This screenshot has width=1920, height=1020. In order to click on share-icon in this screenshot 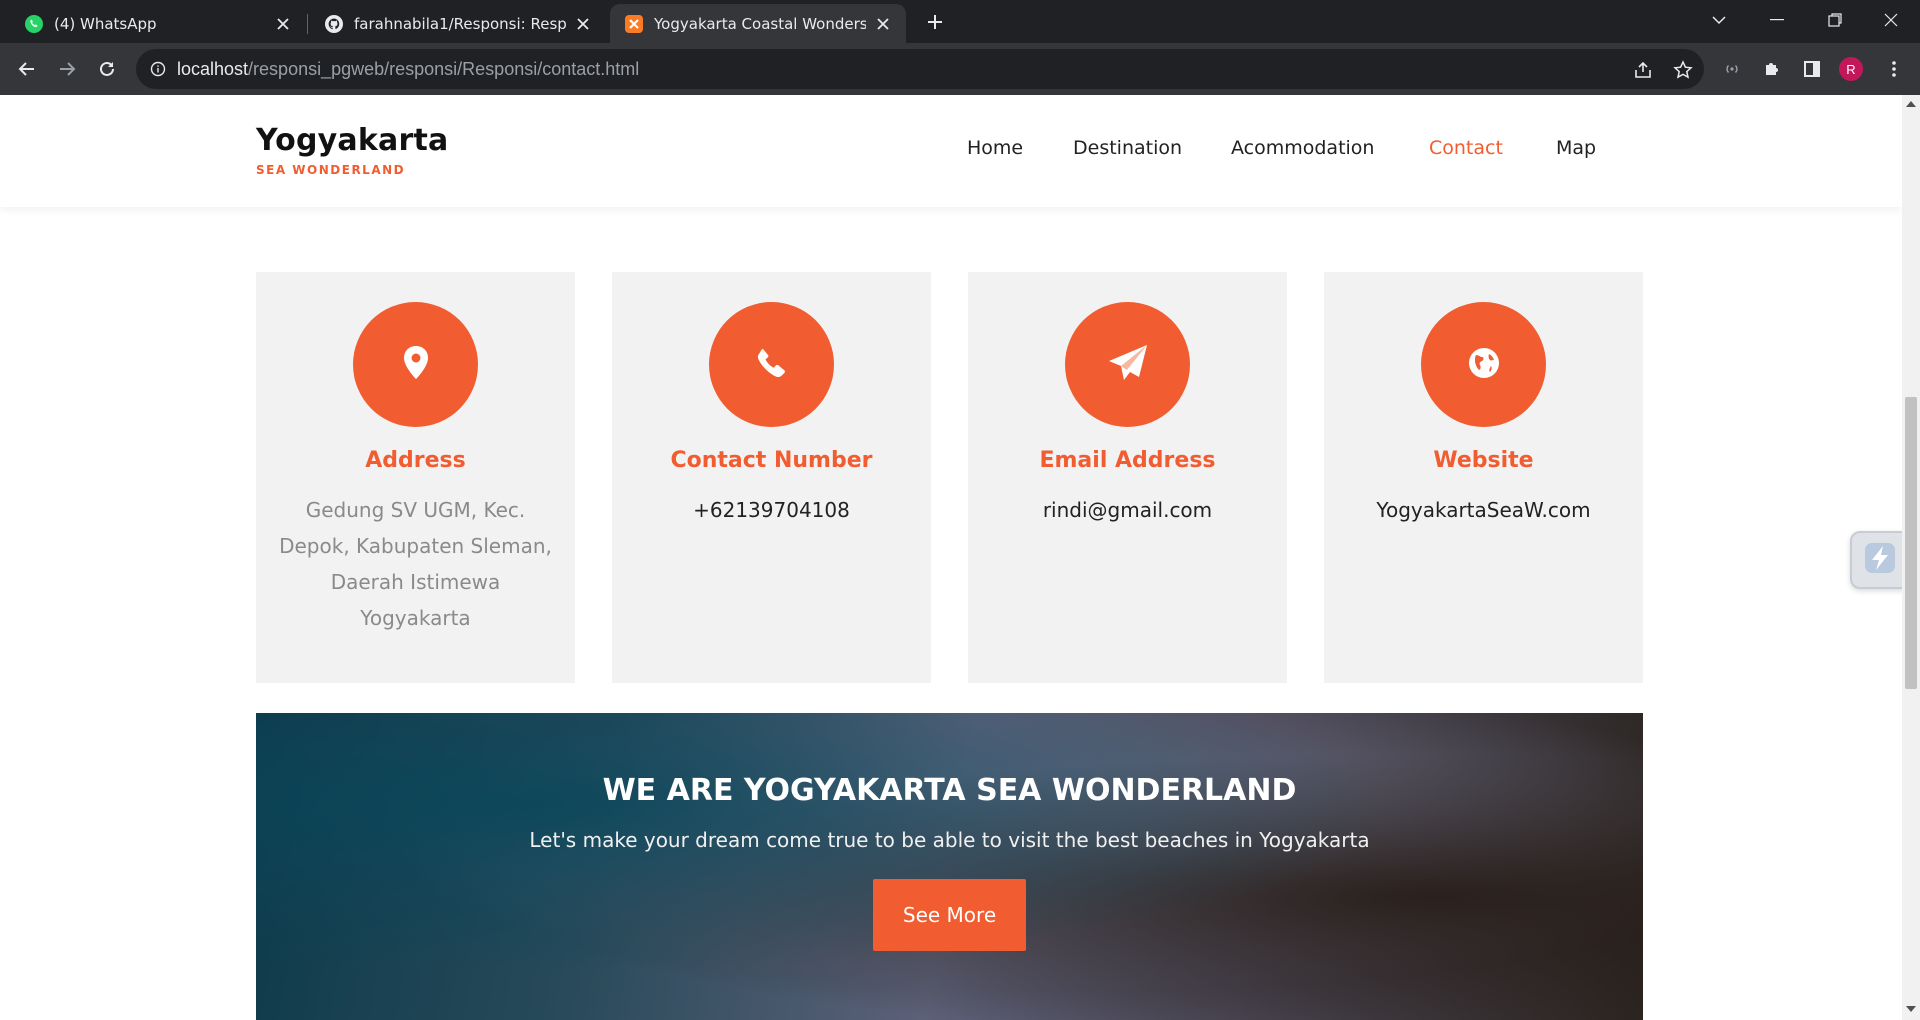, I will do `click(1643, 70)`.